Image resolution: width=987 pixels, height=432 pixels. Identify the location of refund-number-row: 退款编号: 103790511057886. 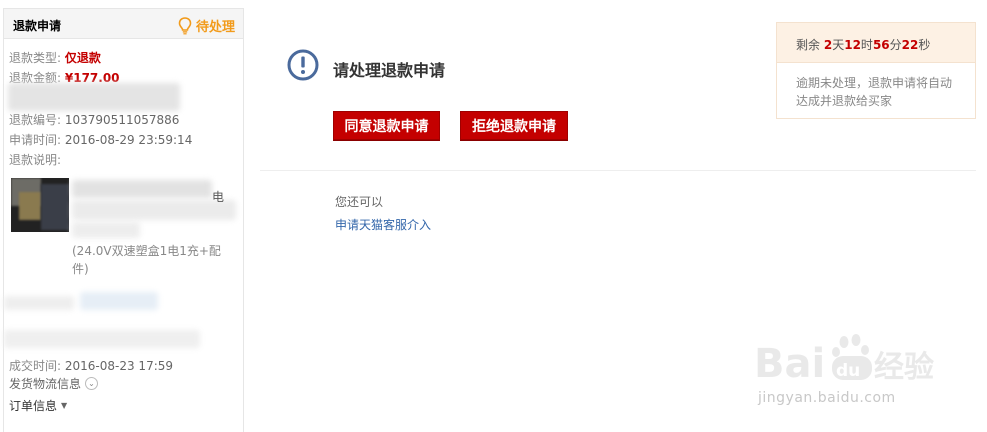
(94, 119).